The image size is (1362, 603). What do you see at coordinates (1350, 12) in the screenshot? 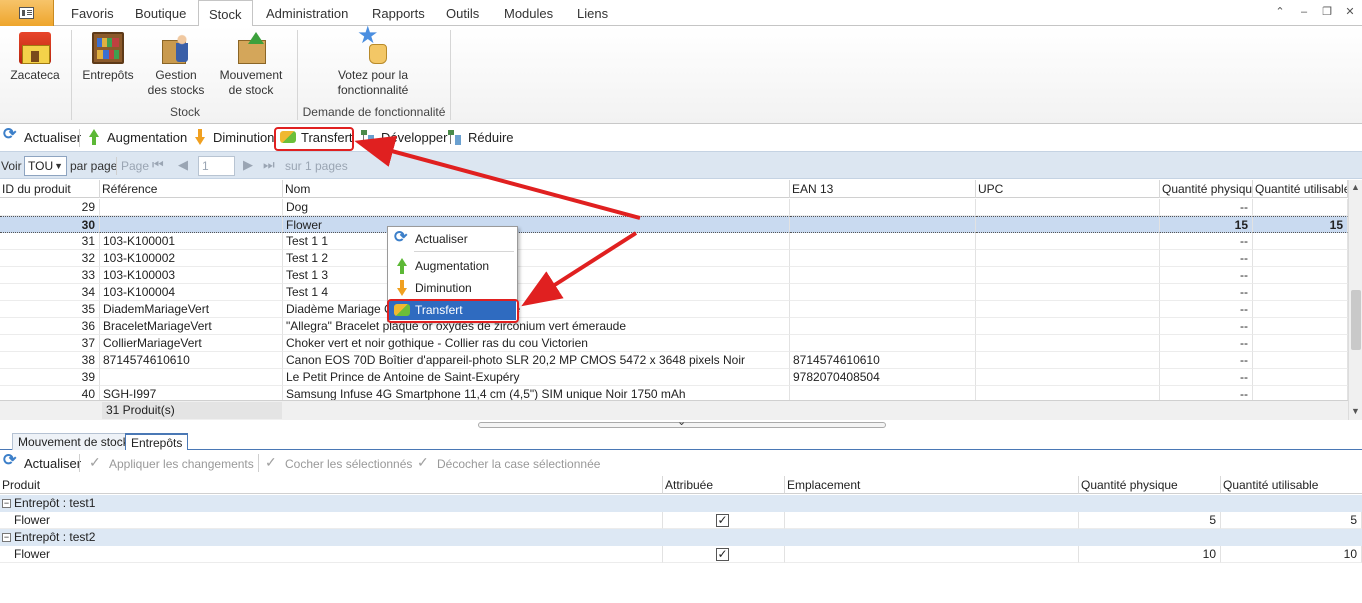
I see `close-icon: ✕` at bounding box center [1350, 12].